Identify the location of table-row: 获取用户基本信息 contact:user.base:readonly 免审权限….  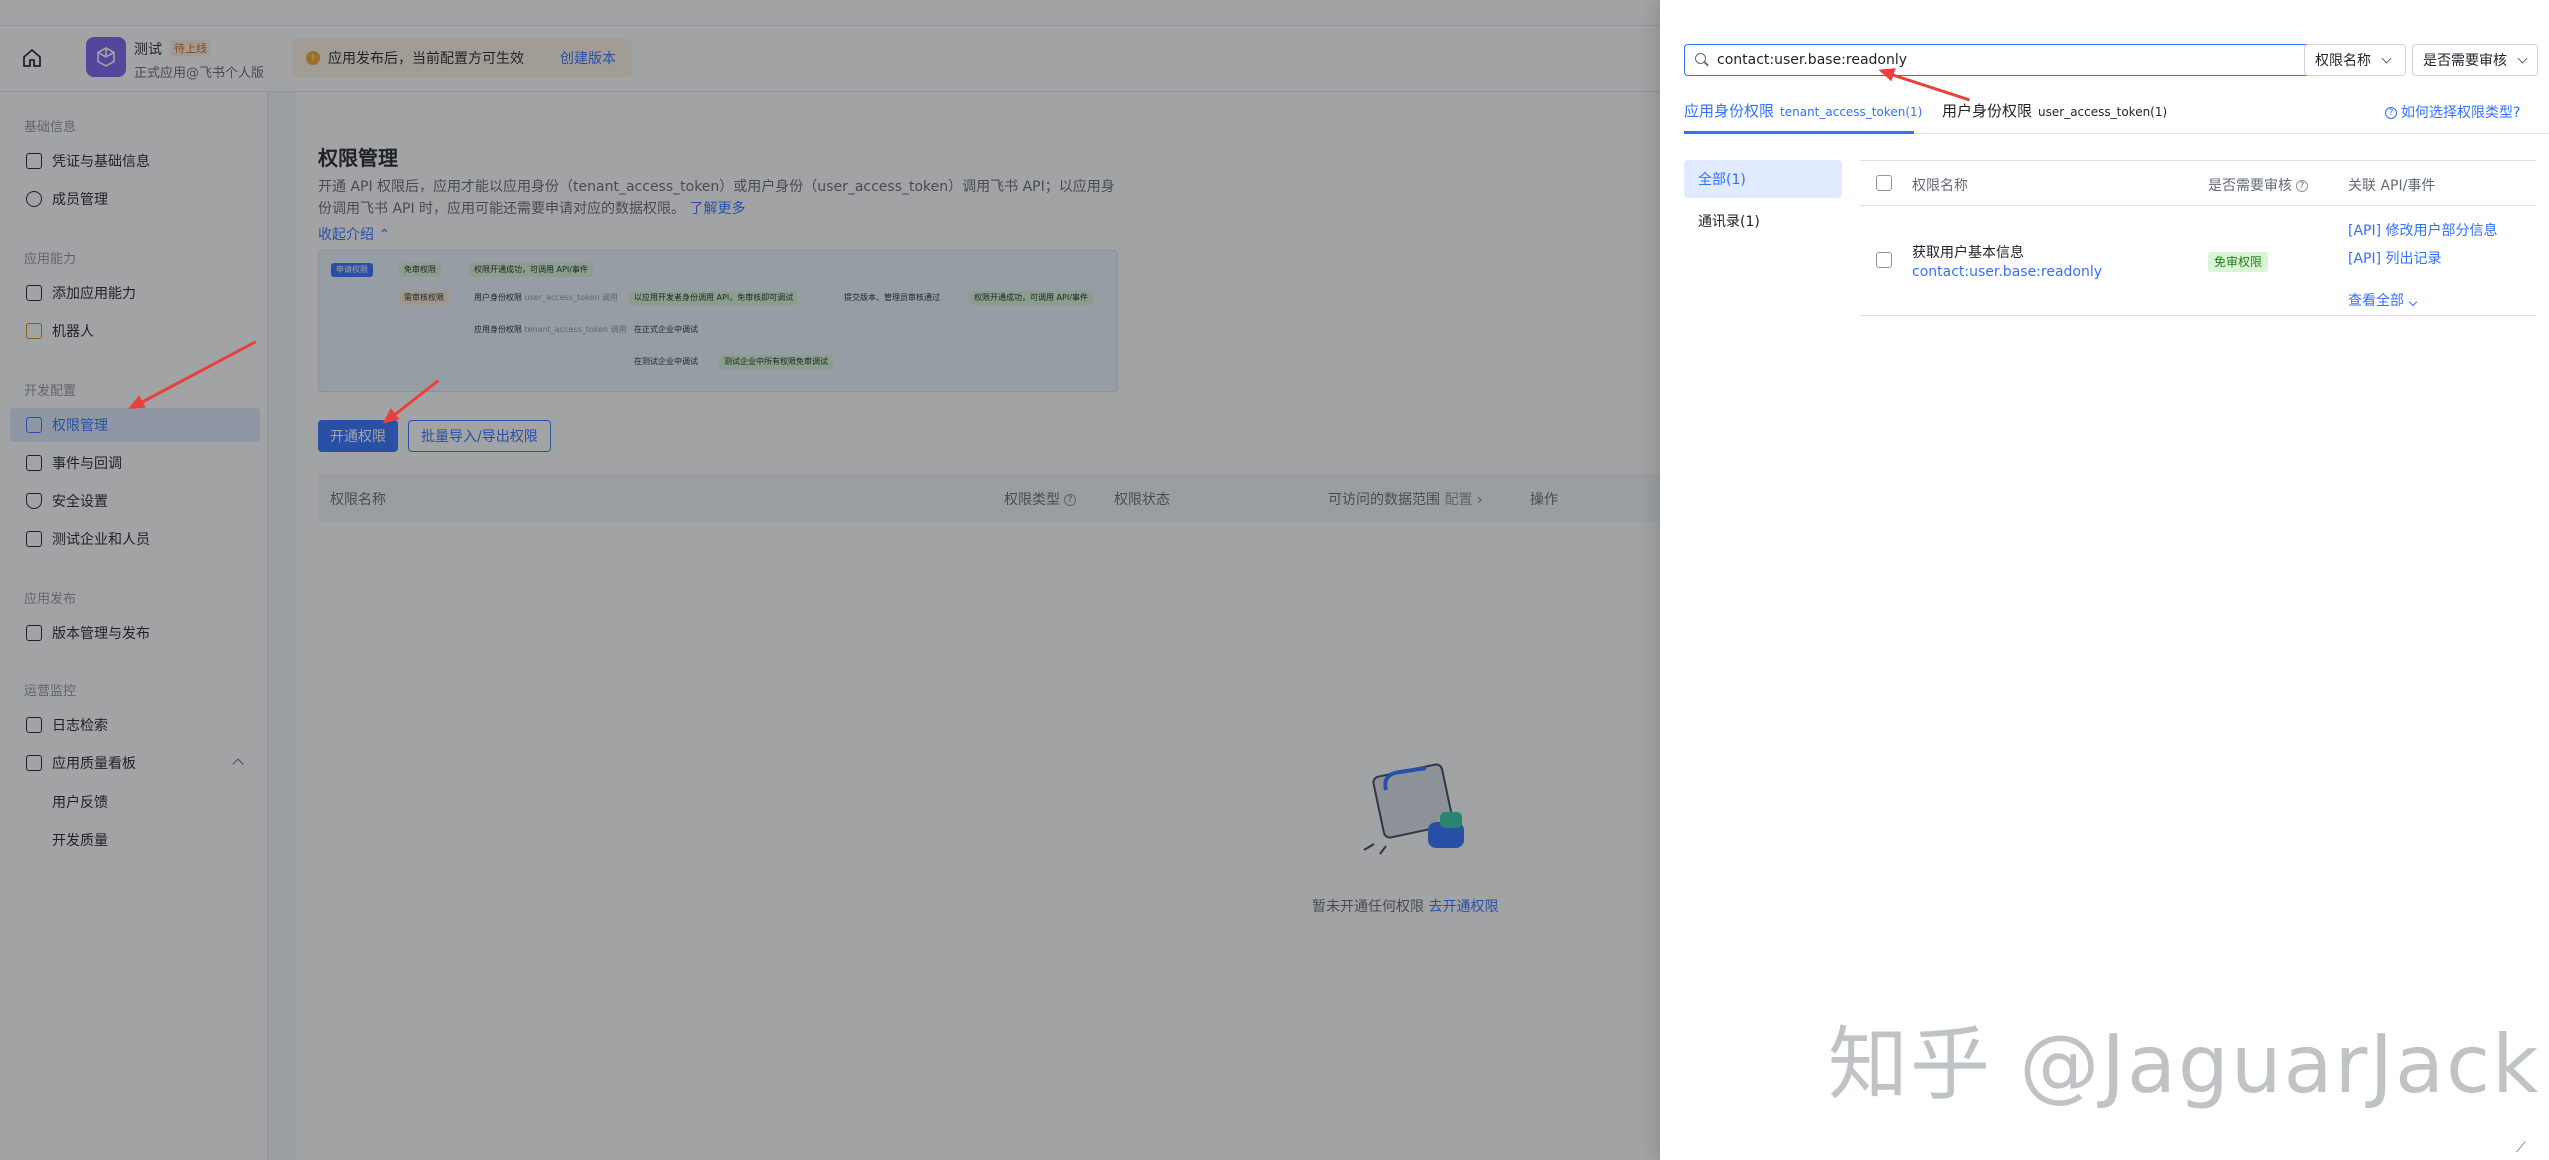
(2198, 261).